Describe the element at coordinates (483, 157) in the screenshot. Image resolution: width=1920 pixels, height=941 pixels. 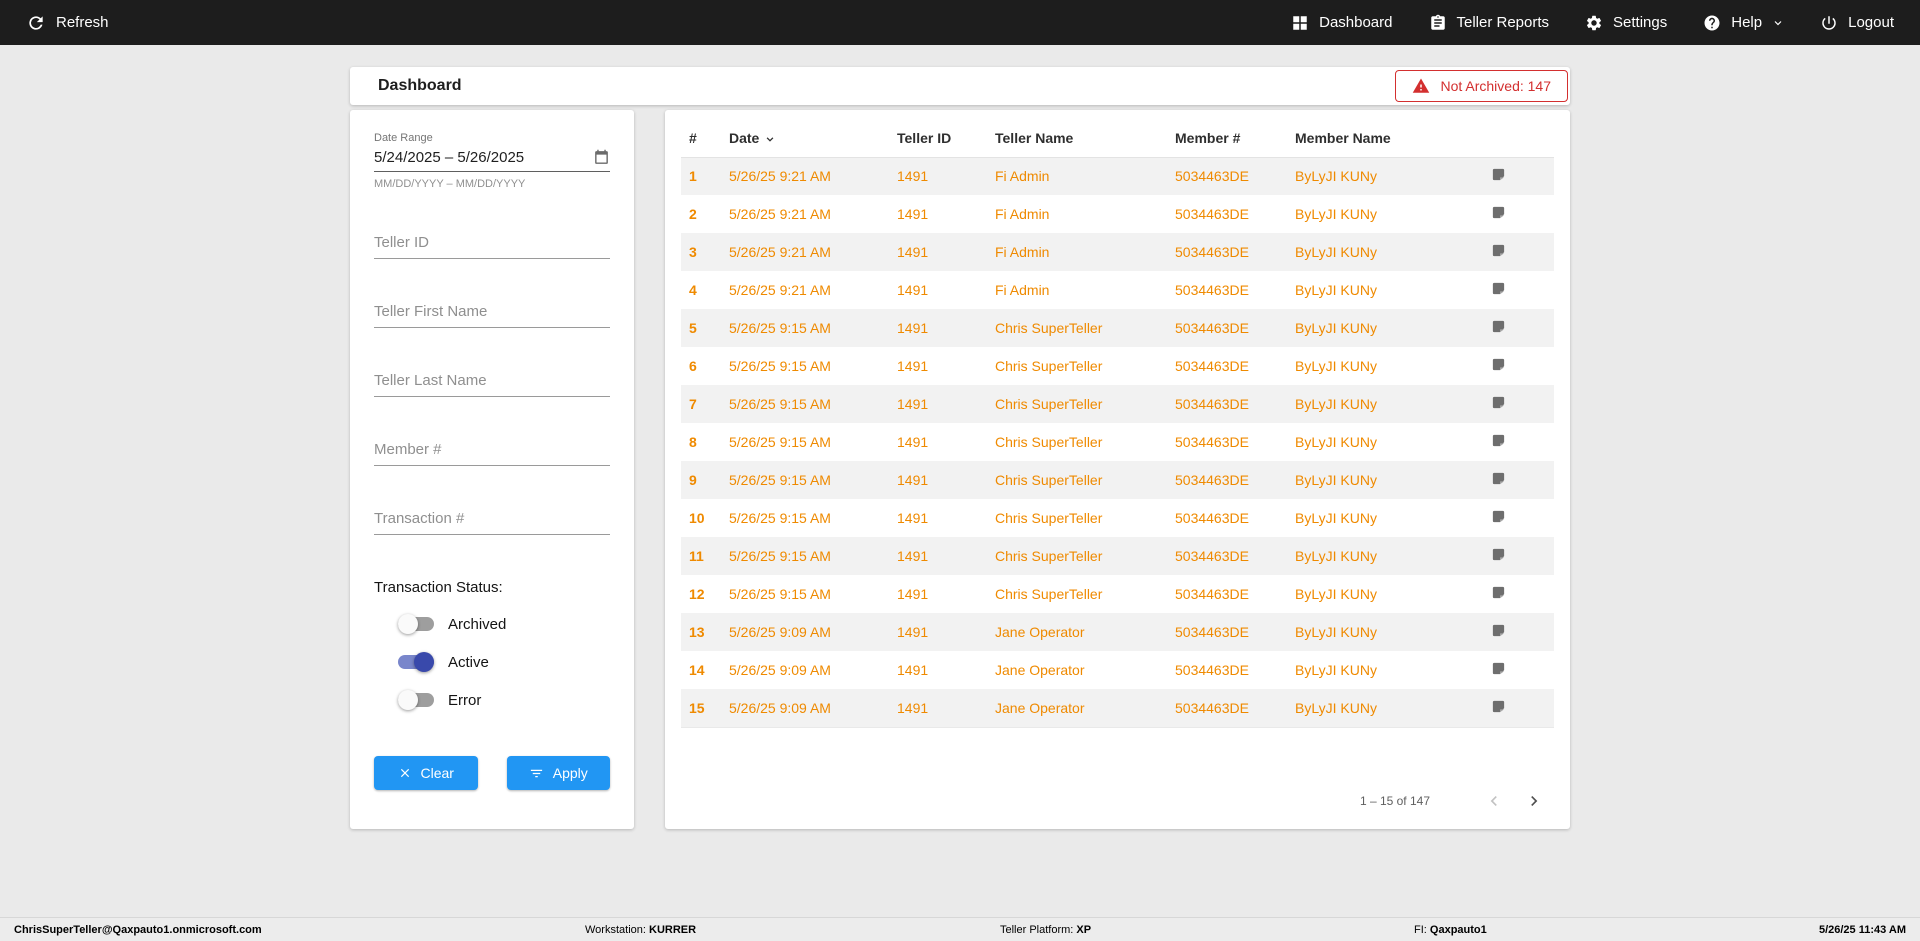
I see `date-range-input` at that location.